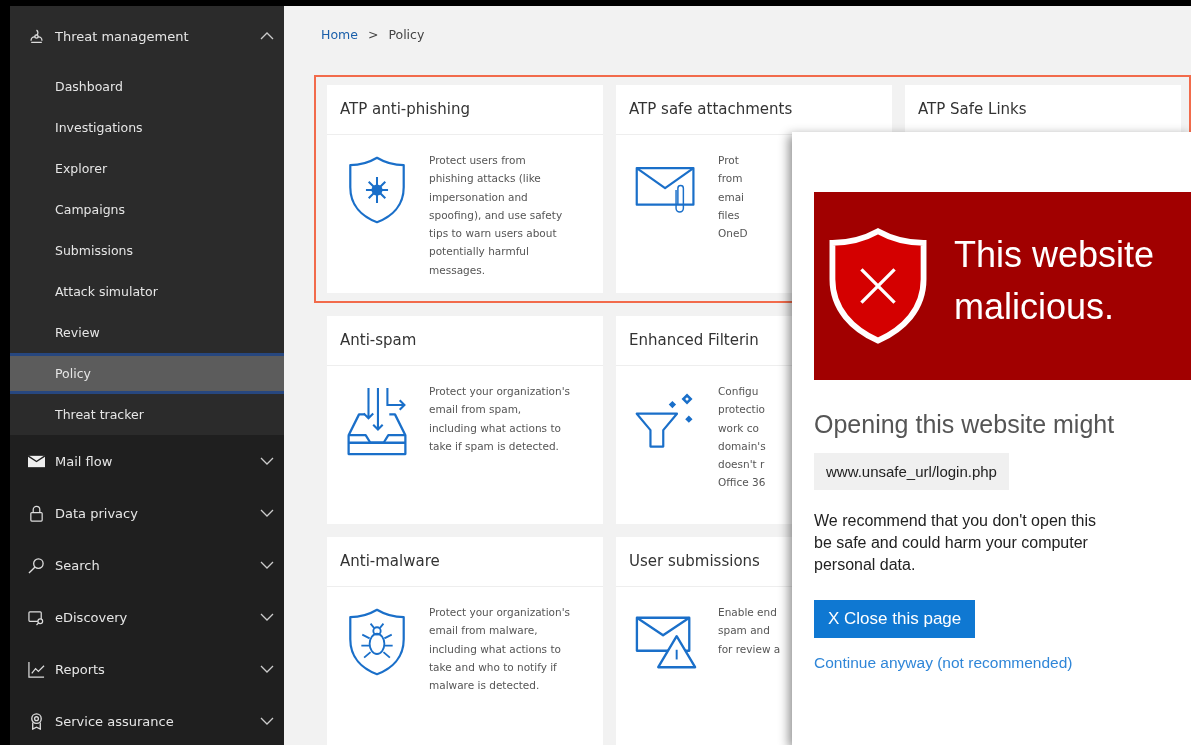 This screenshot has height=745, width=1191. What do you see at coordinates (1054, 281) in the screenshot?
I see `warning-heading: This website malicious.` at bounding box center [1054, 281].